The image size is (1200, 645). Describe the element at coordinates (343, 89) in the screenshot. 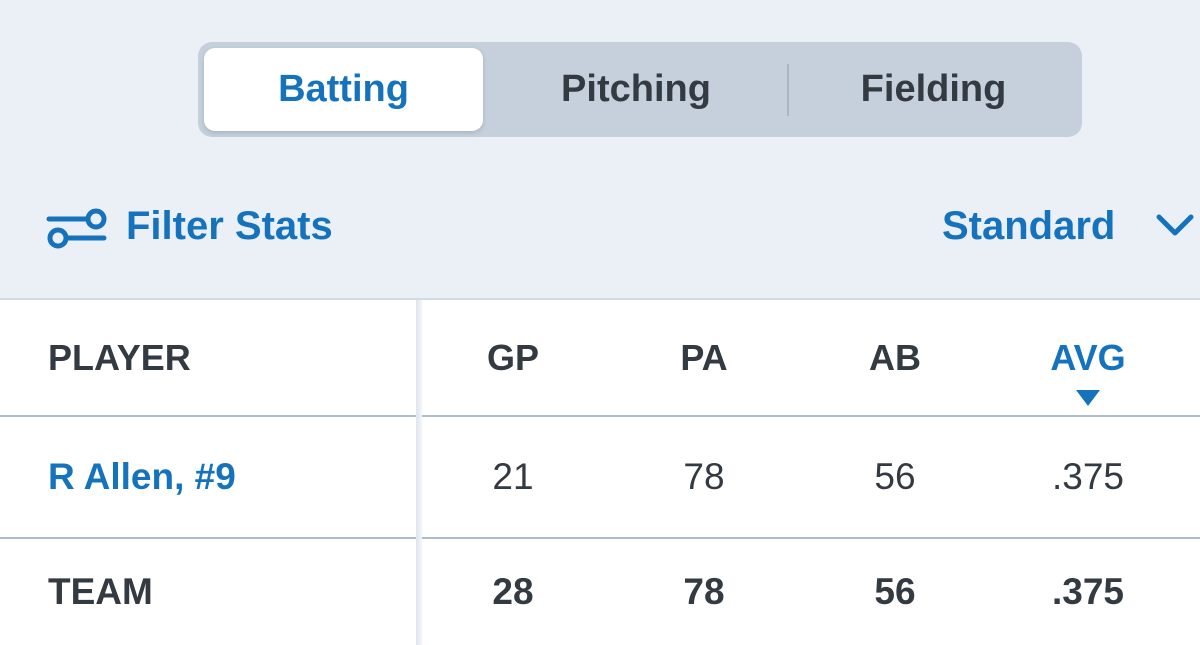

I see `tab-batting: Batting` at that location.